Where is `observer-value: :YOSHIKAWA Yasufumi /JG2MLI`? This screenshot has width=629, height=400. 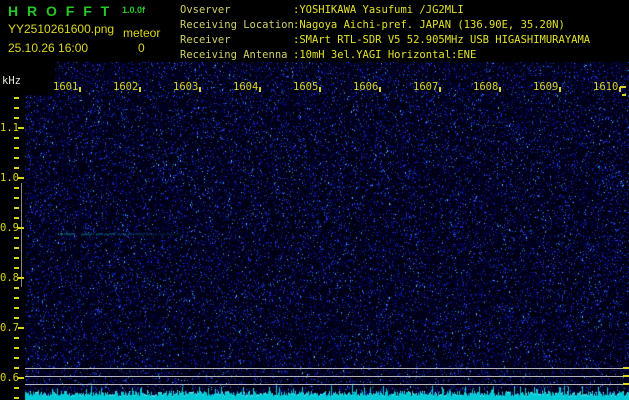
observer-value: :YOSHIKAWA Yasufumi /JG2MLI is located at coordinates (378, 10).